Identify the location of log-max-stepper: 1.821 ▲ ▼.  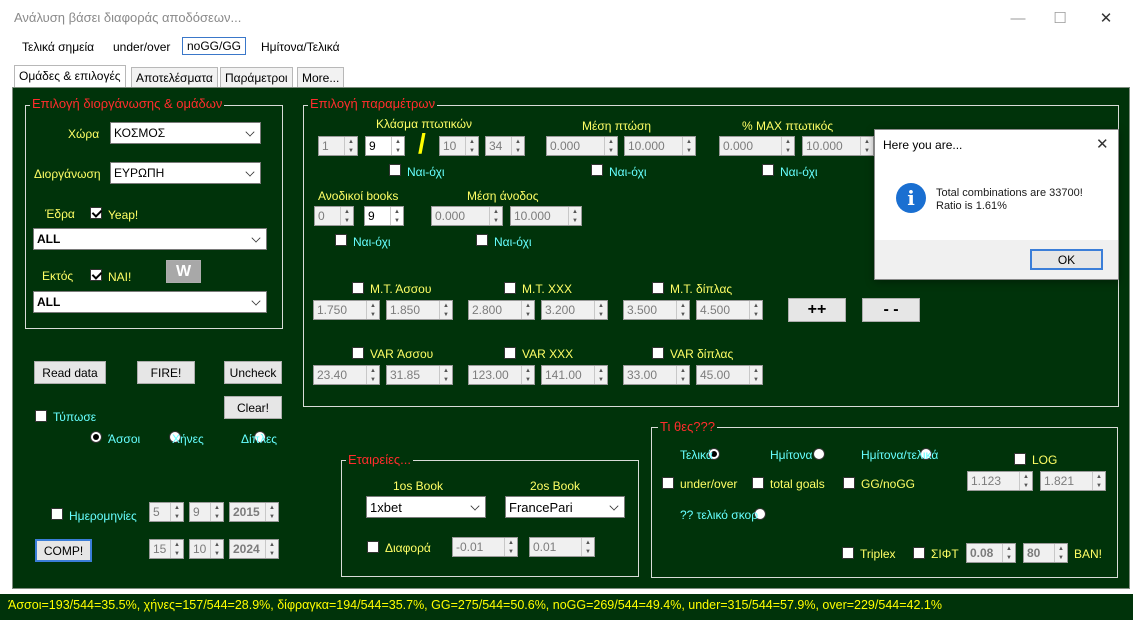
(1073, 481).